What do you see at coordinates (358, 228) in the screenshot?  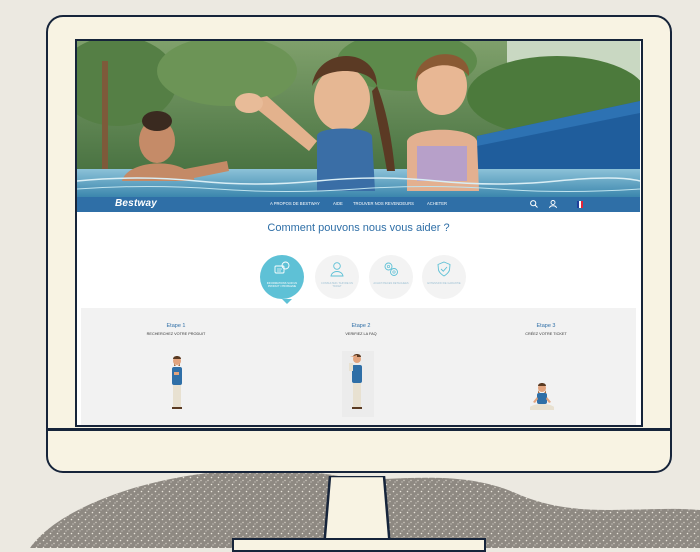 I see `page-heading: Comment pouvons nous vous aider ?` at bounding box center [358, 228].